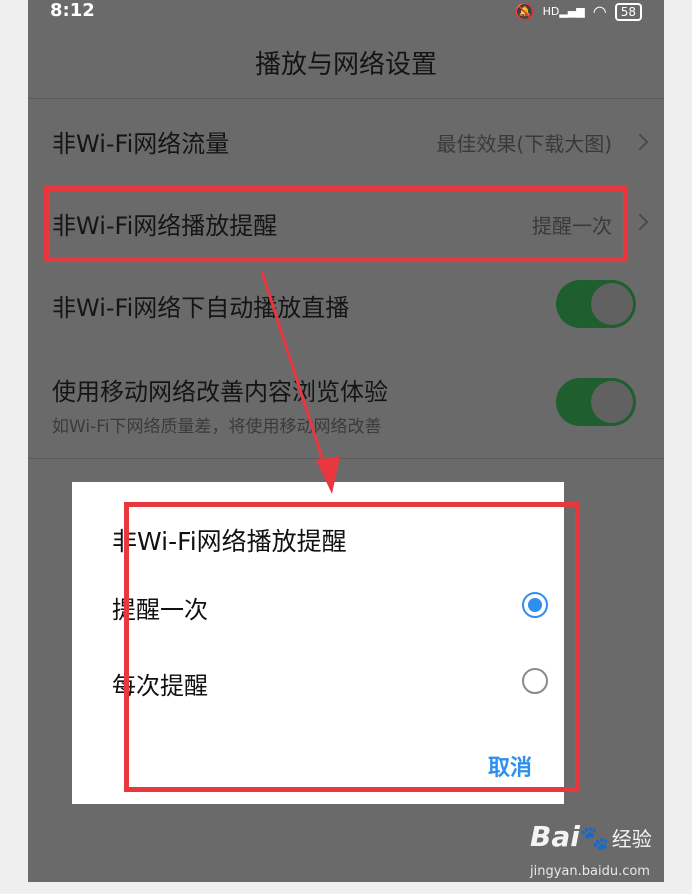  I want to click on setting-row-mobile-network-improve: 使用移动网络改善内容浏览体验 如Wi-Fi下网络质量差，将使用移动网络改善, so click(346, 405).